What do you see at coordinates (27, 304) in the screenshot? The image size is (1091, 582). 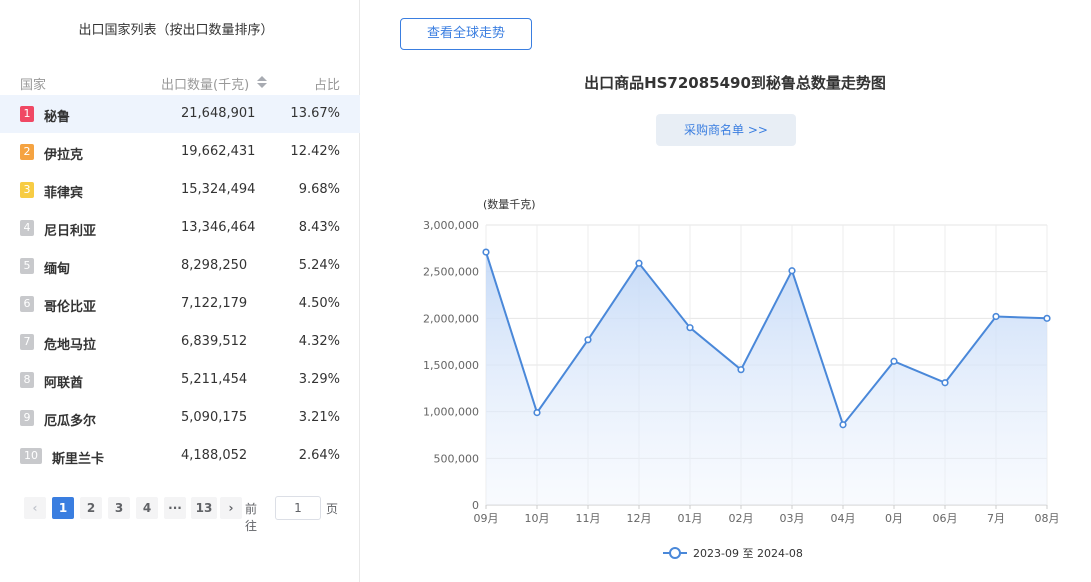 I see `rank-badge: 6` at bounding box center [27, 304].